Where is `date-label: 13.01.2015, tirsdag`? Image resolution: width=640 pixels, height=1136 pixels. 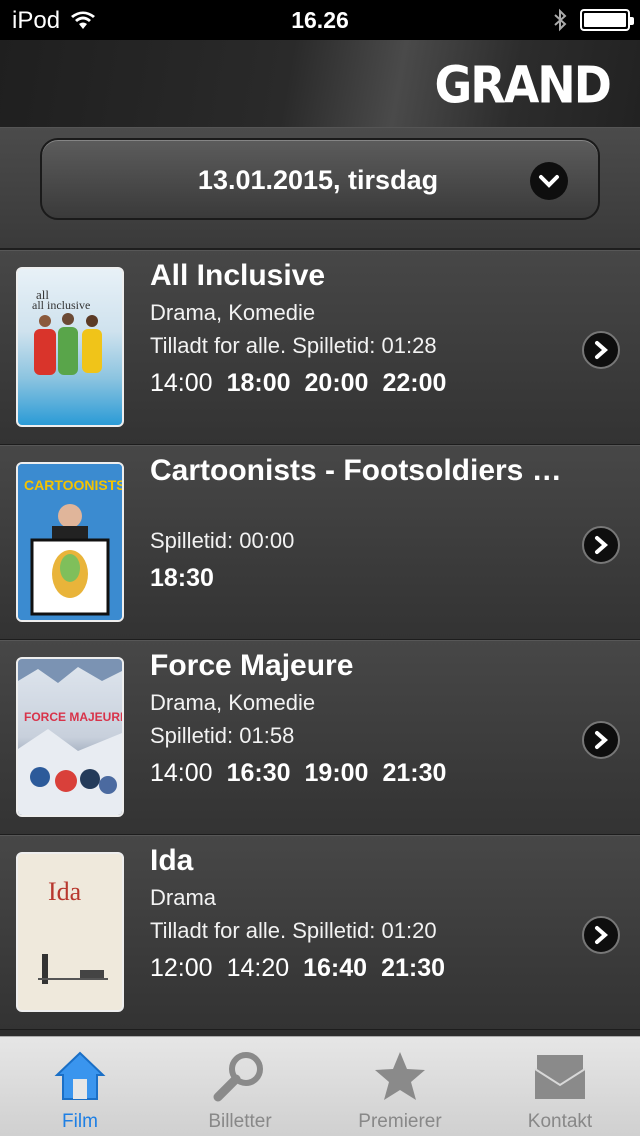
date-label: 13.01.2015, tirsdag is located at coordinates (318, 180).